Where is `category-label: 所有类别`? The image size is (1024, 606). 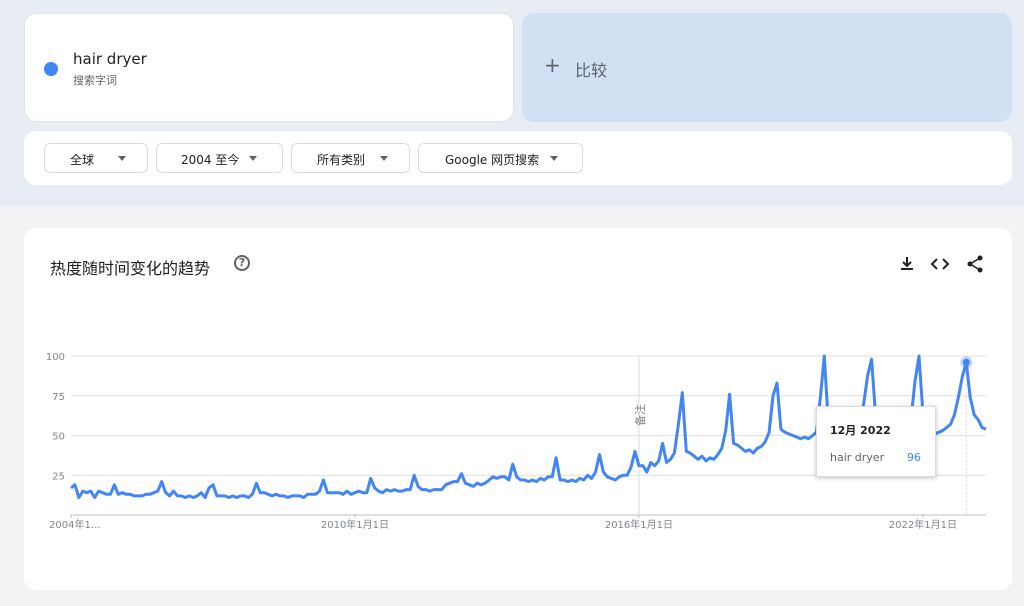 category-label: 所有类别 is located at coordinates (341, 160).